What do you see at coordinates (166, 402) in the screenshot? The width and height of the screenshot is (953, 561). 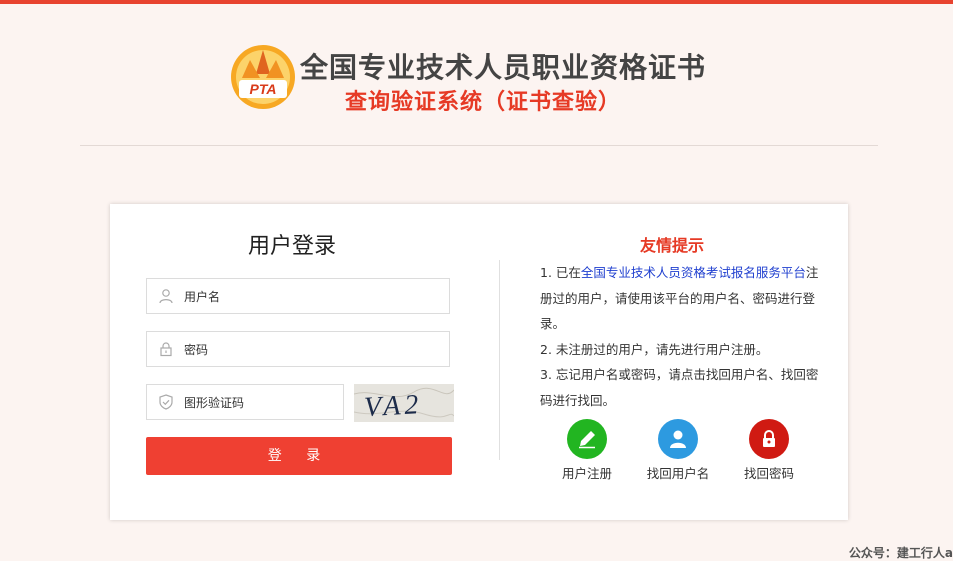 I see `shield-icon` at bounding box center [166, 402].